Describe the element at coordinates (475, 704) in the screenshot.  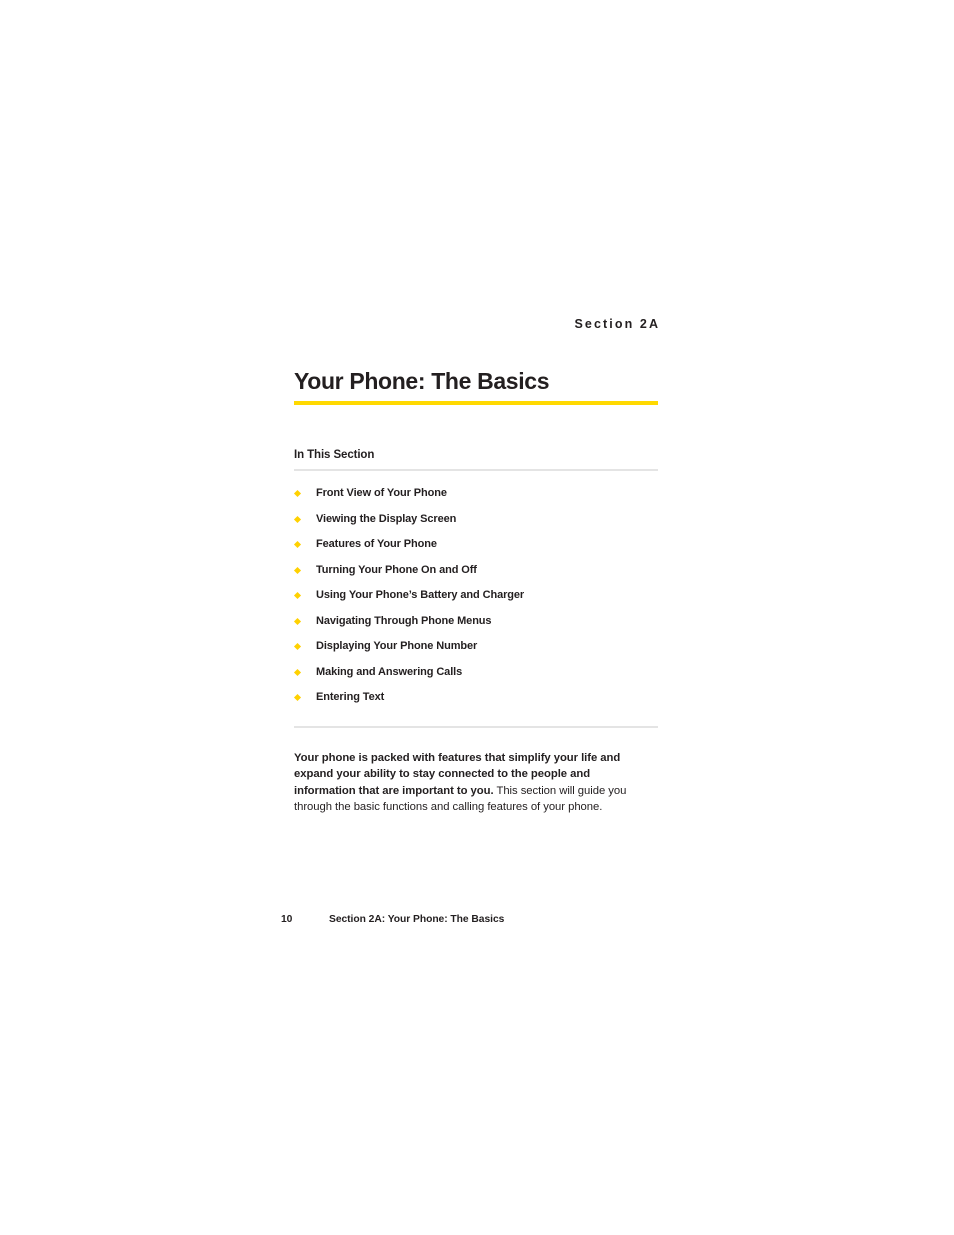
I see `list-item: Entering Text` at that location.